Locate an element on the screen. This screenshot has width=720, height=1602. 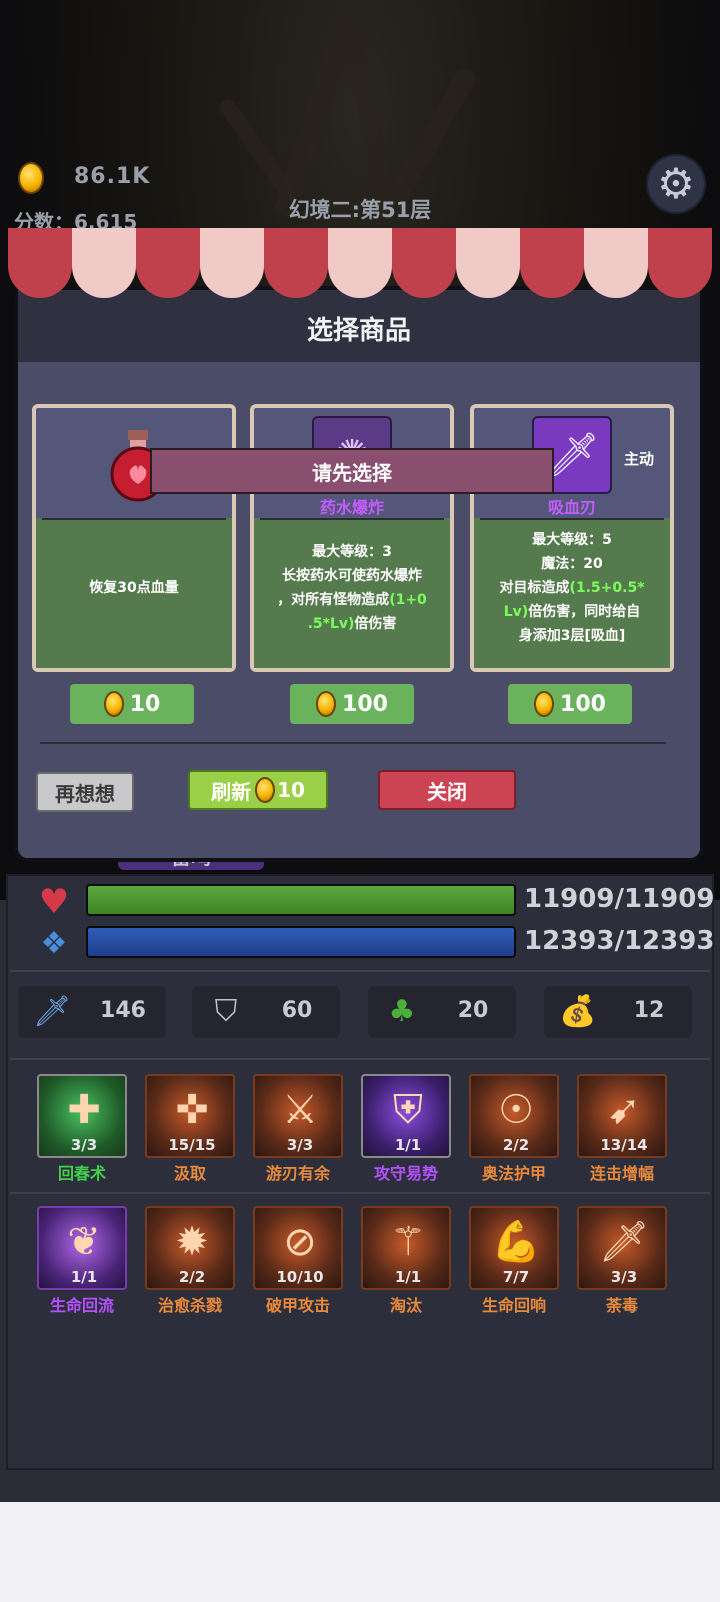
sword-icon: 🗡 is located at coordinates (52, 1011).